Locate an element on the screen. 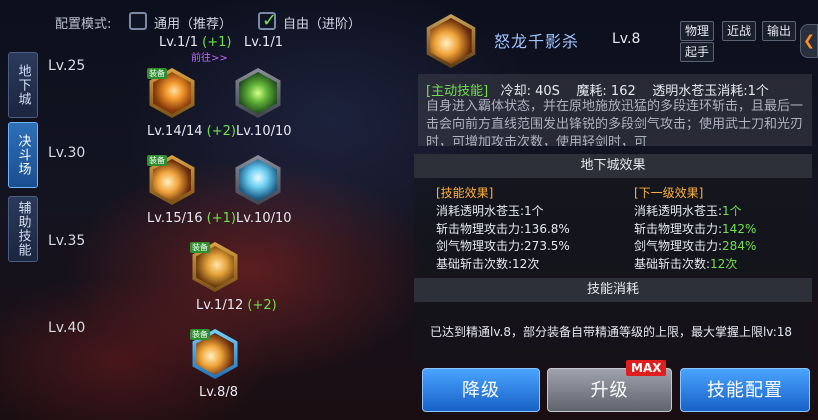 Image resolution: width=818 pixels, height=420 pixels. skill-config-button: 技能配置 is located at coordinates (745, 390).